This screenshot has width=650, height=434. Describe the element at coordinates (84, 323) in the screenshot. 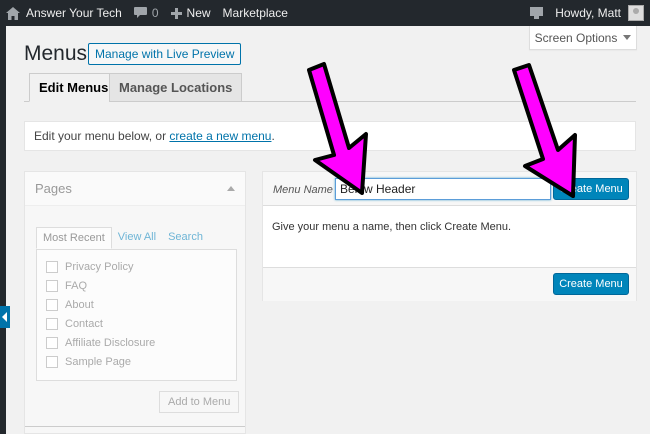

I see `page-label: Contact` at that location.